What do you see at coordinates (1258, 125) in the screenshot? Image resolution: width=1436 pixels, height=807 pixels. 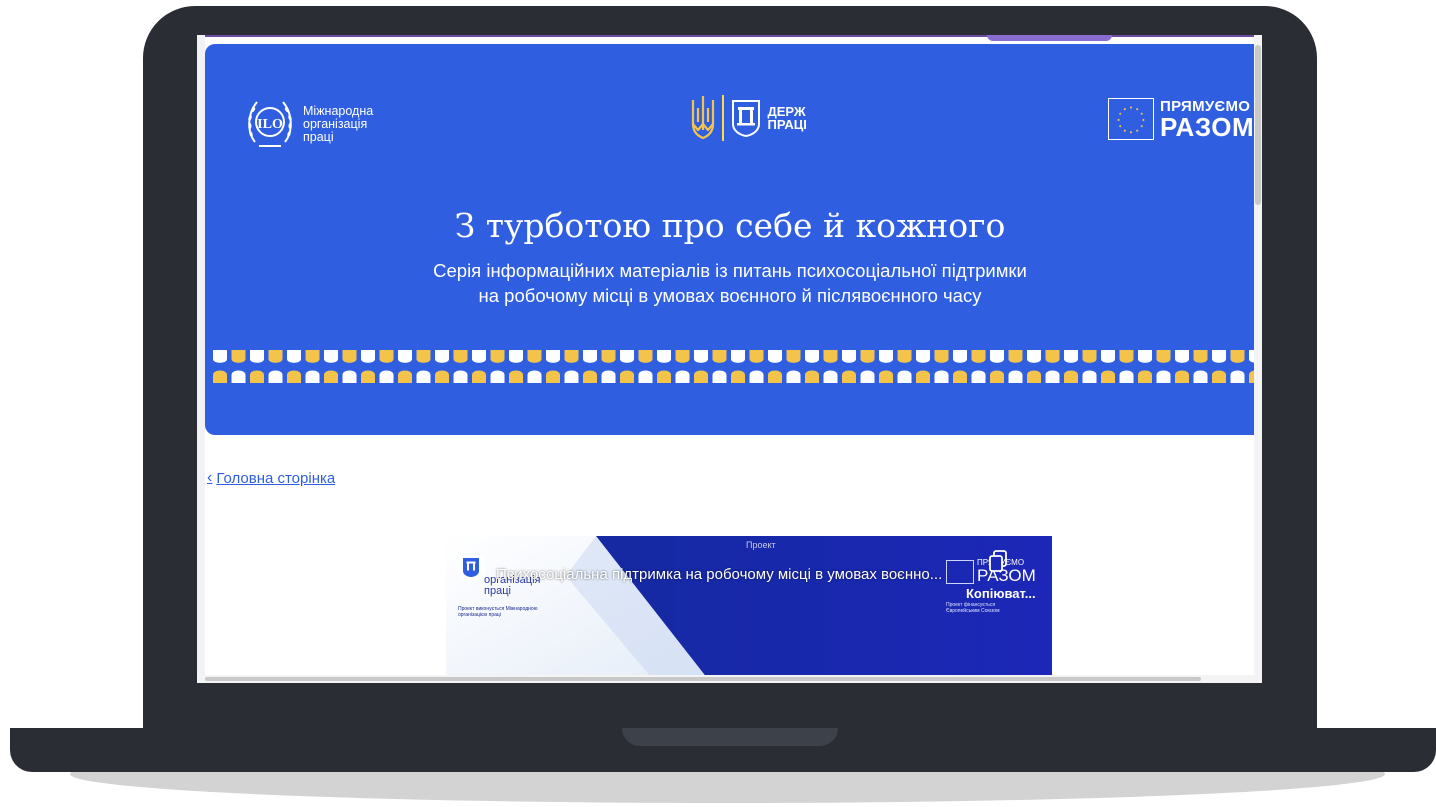 I see `vertical-scroll-thumb` at bounding box center [1258, 125].